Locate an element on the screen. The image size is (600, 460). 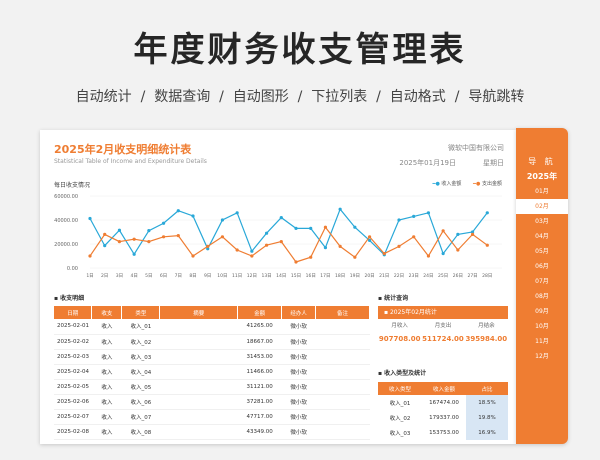
stats-section-title: ▪ 统计查询 is located at coordinates (393, 298).